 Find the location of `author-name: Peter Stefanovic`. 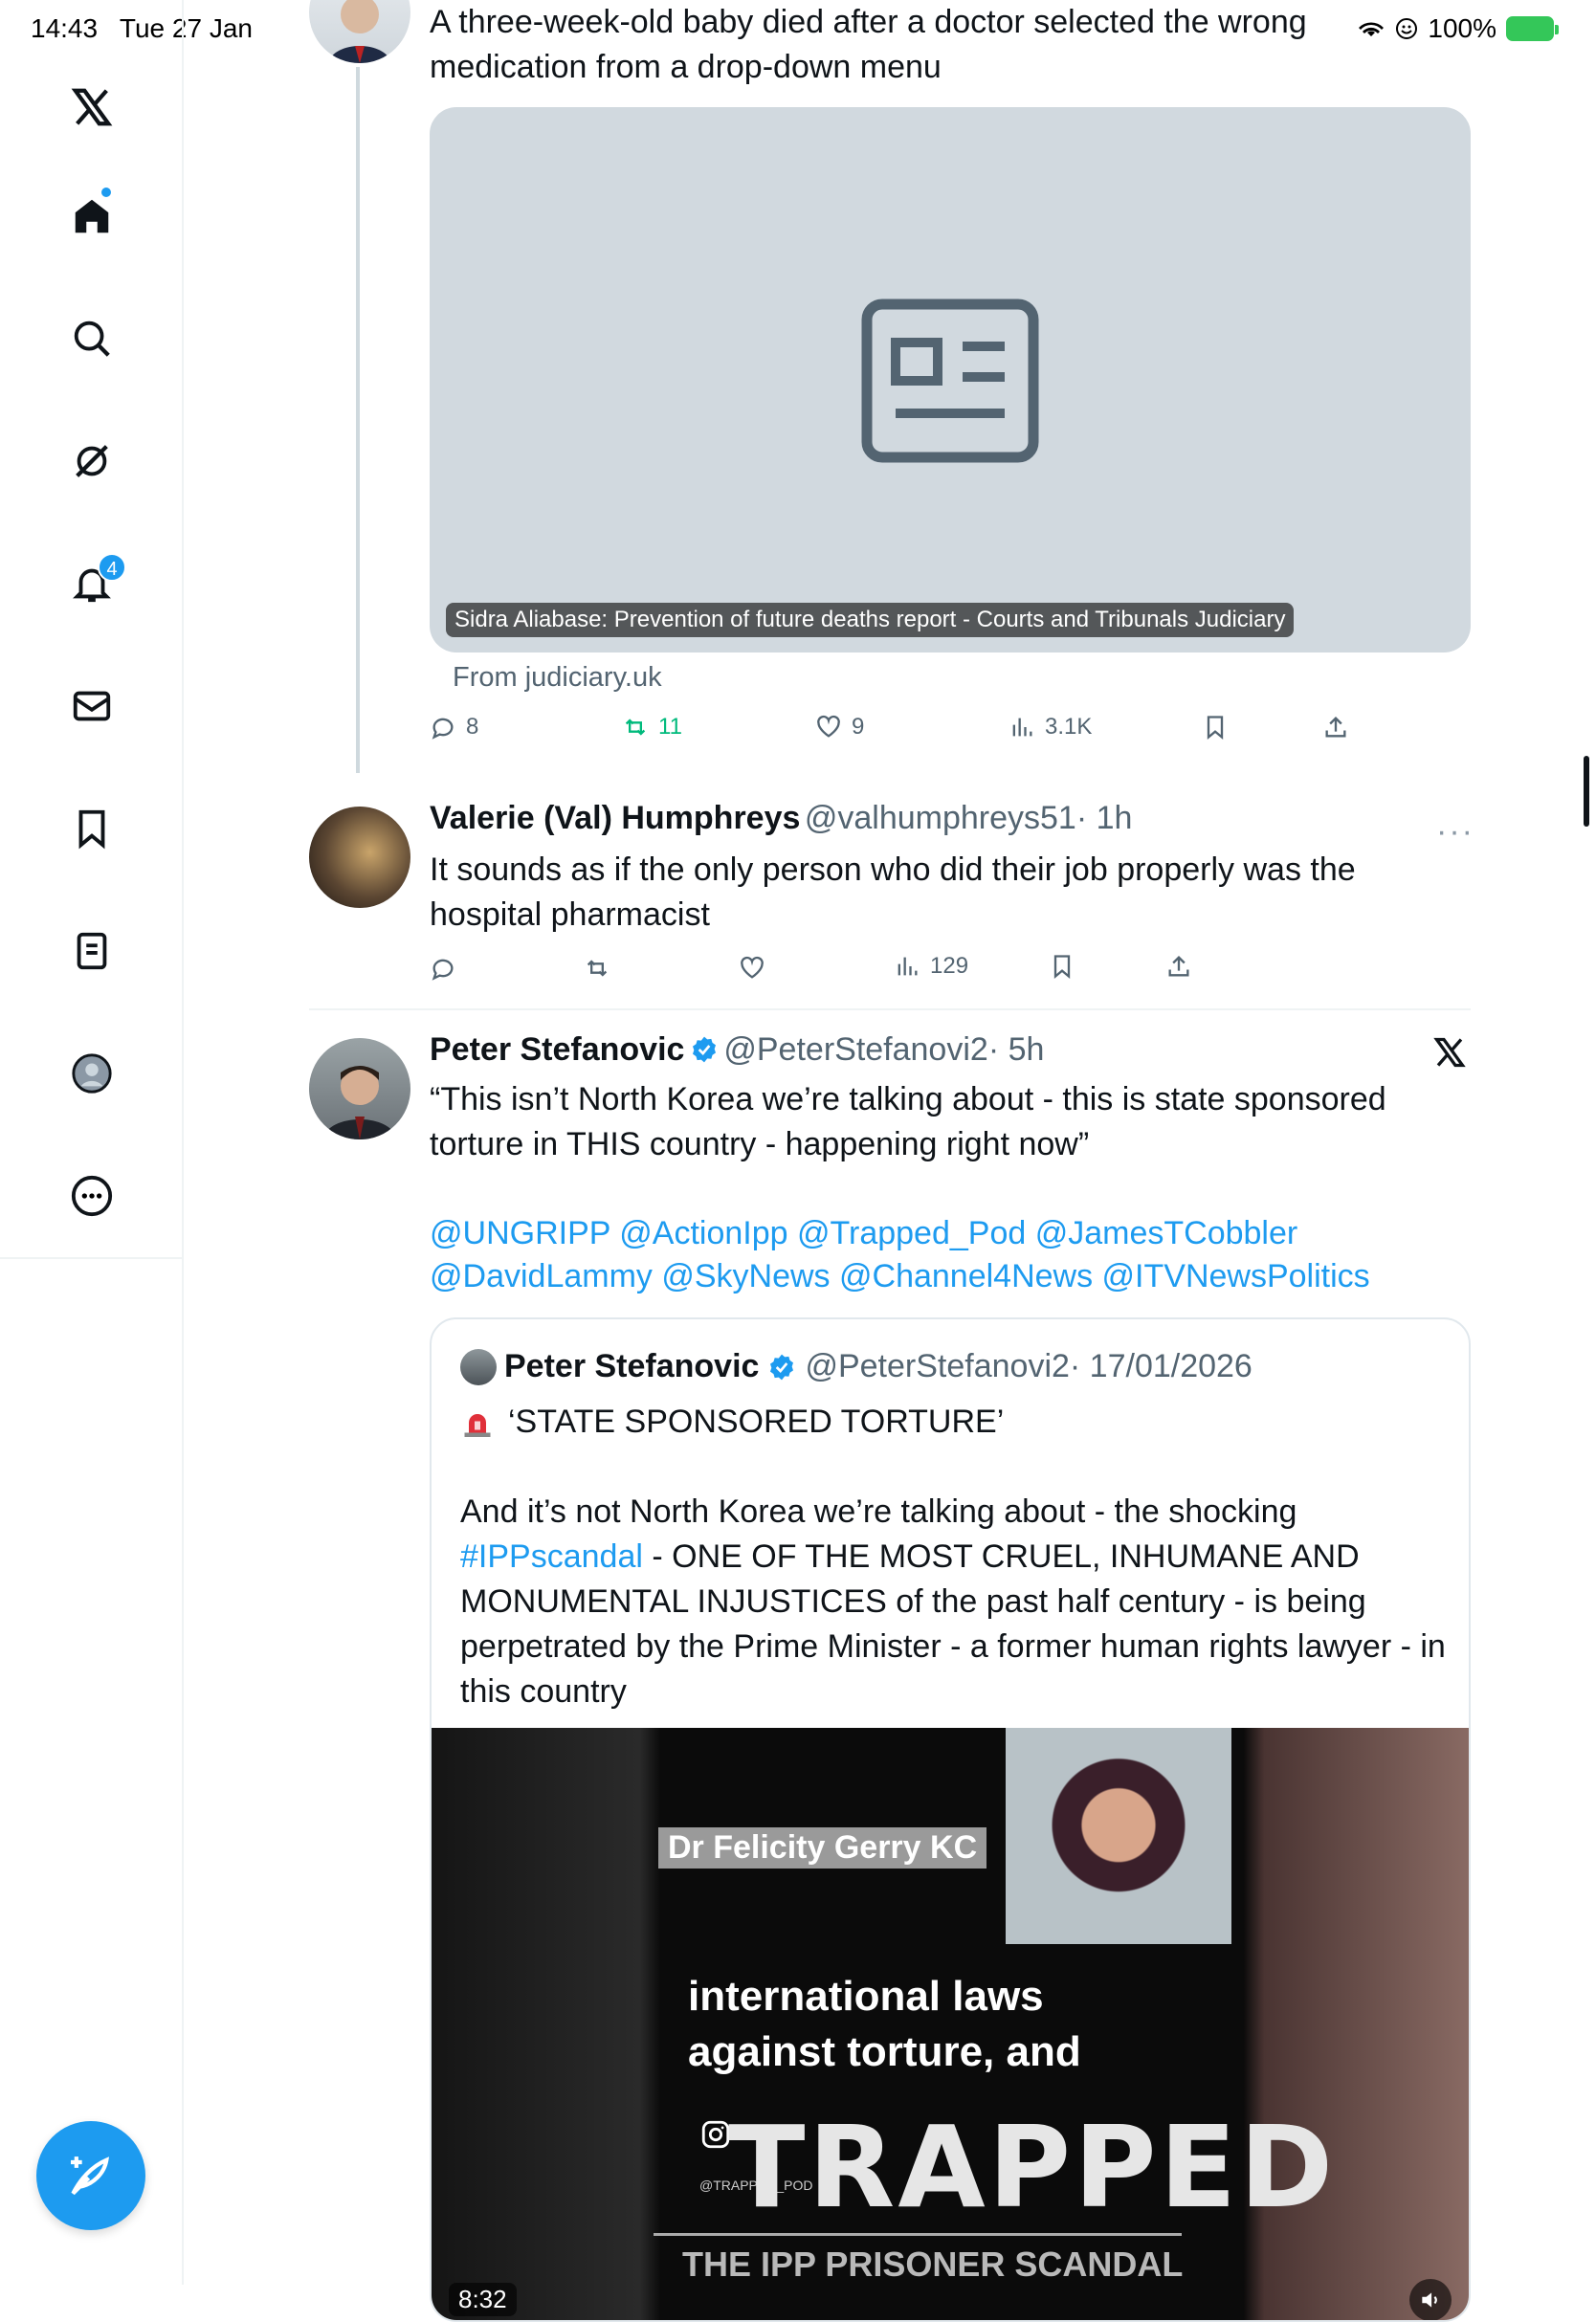

author-name: Peter Stefanovic is located at coordinates (557, 1049).